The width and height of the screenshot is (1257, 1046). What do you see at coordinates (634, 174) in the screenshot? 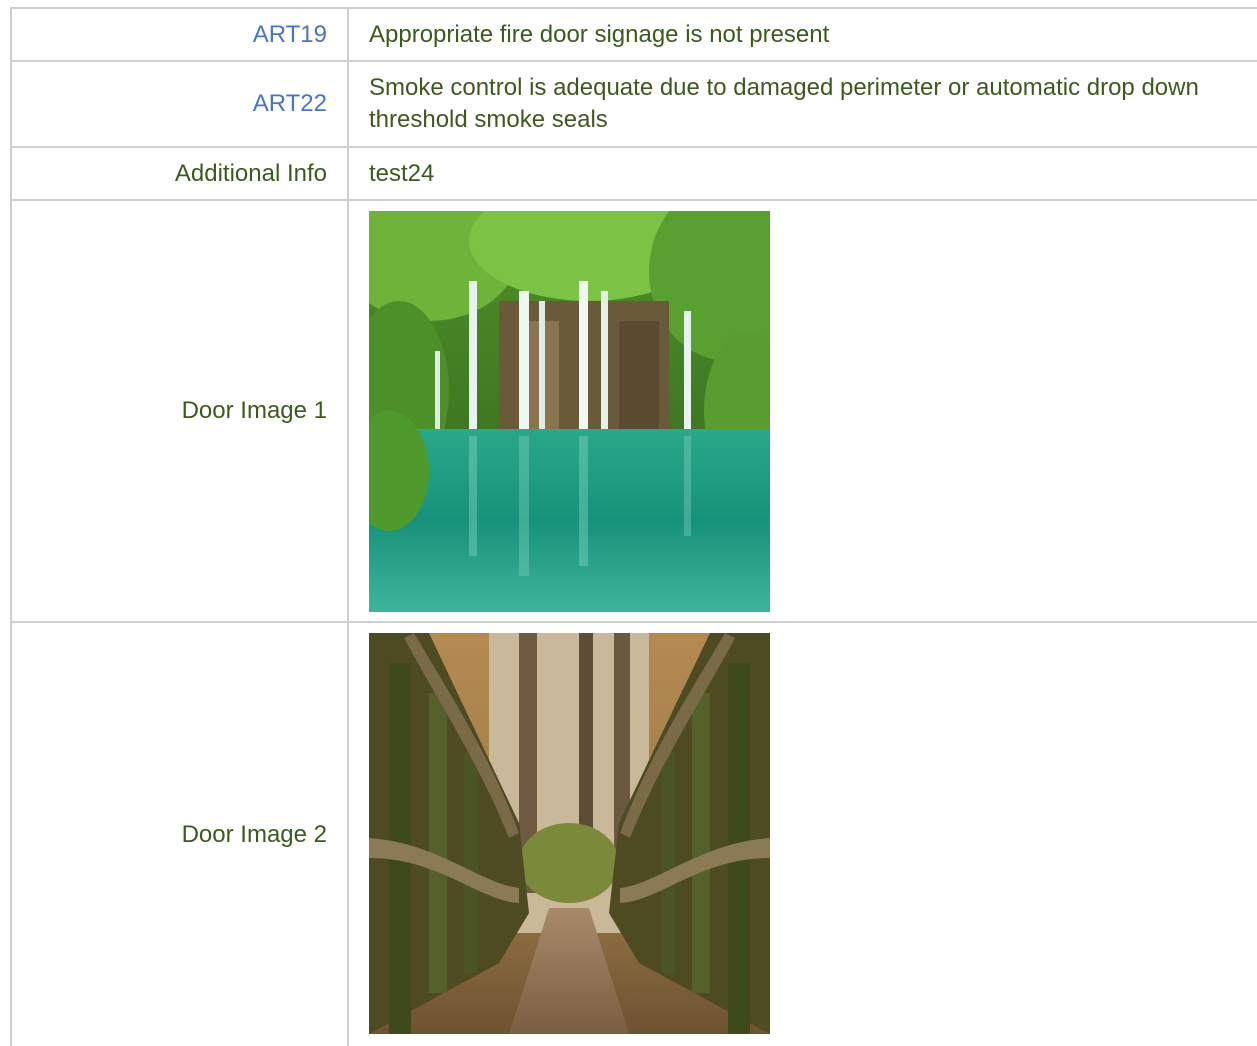
I see `table-row: Additional Info test24` at bounding box center [634, 174].